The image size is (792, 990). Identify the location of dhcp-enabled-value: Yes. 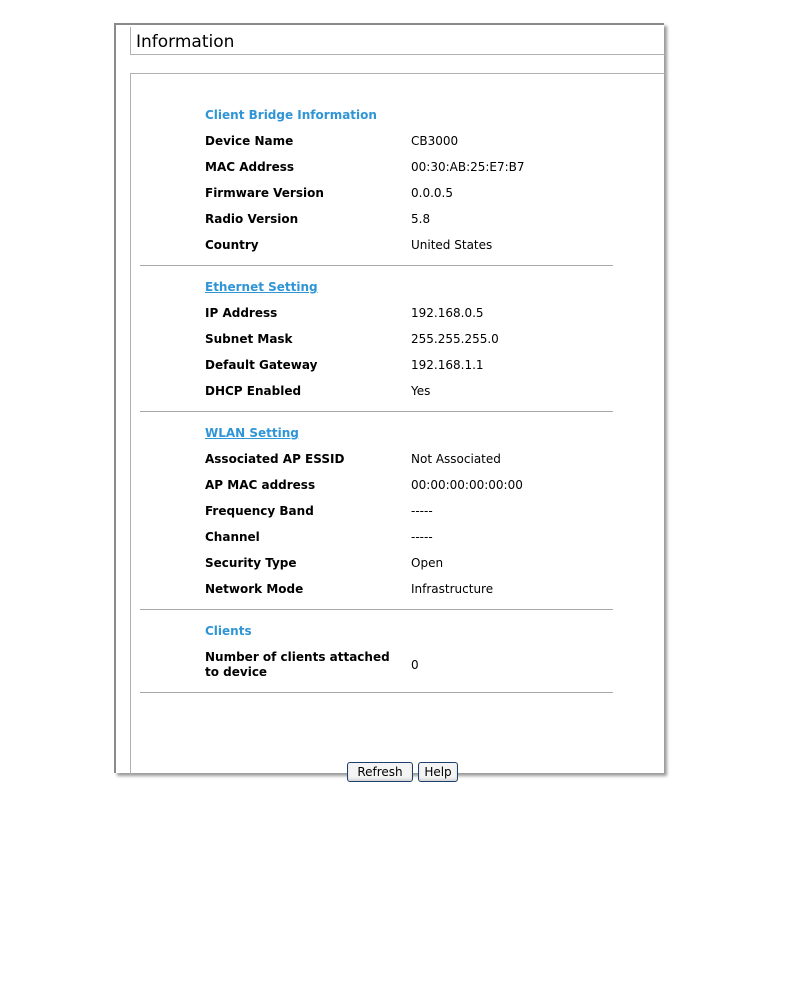
(421, 391).